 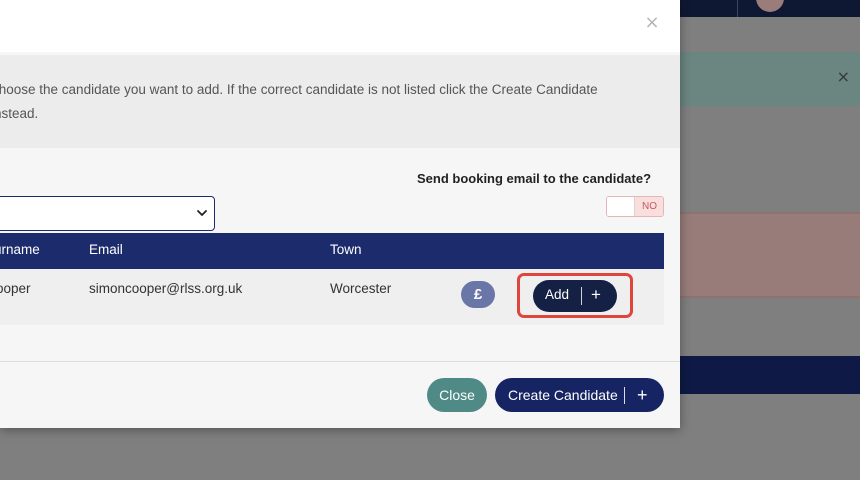 I want to click on toggle-state: NO, so click(x=649, y=206).